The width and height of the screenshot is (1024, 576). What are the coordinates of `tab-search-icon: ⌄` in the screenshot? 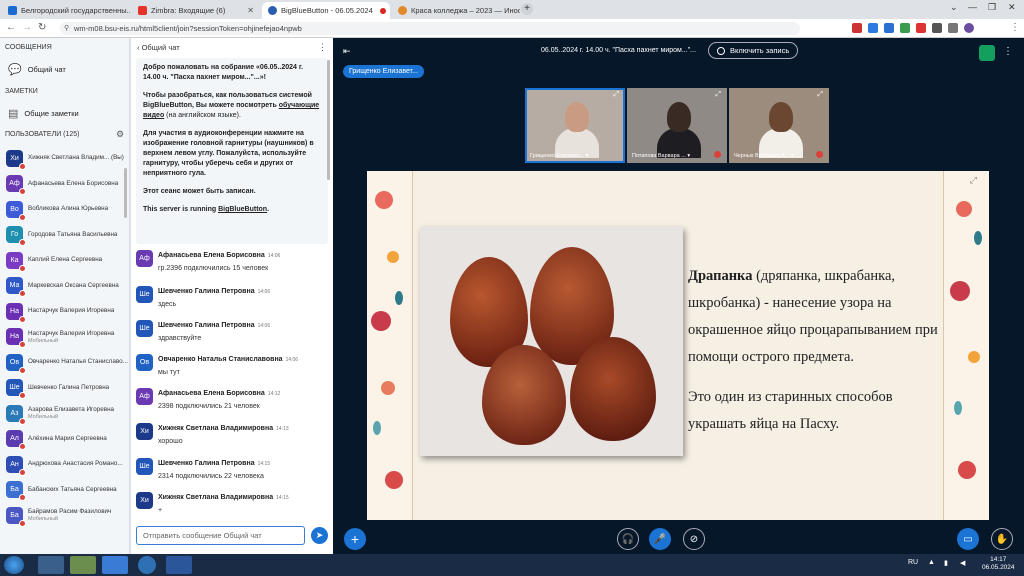 It's located at (954, 7).